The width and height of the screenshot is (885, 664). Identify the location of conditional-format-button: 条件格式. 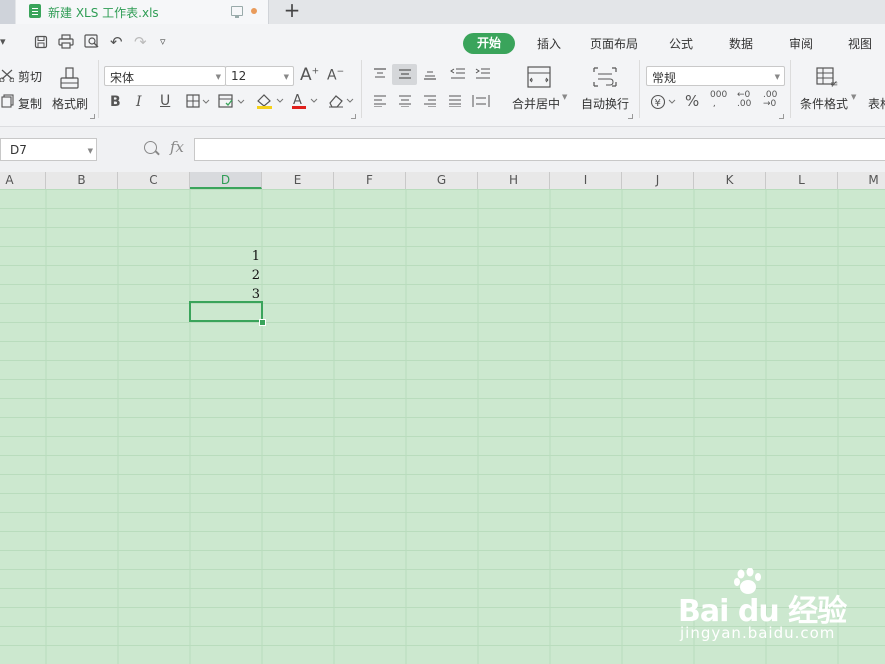
(824, 103).